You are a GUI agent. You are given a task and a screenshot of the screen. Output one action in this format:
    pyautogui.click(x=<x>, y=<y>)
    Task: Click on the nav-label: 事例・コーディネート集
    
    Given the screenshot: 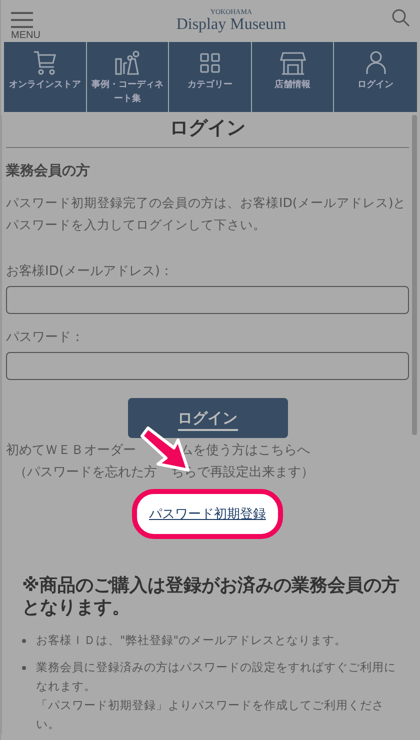 What is the action you would take?
    pyautogui.click(x=127, y=92)
    